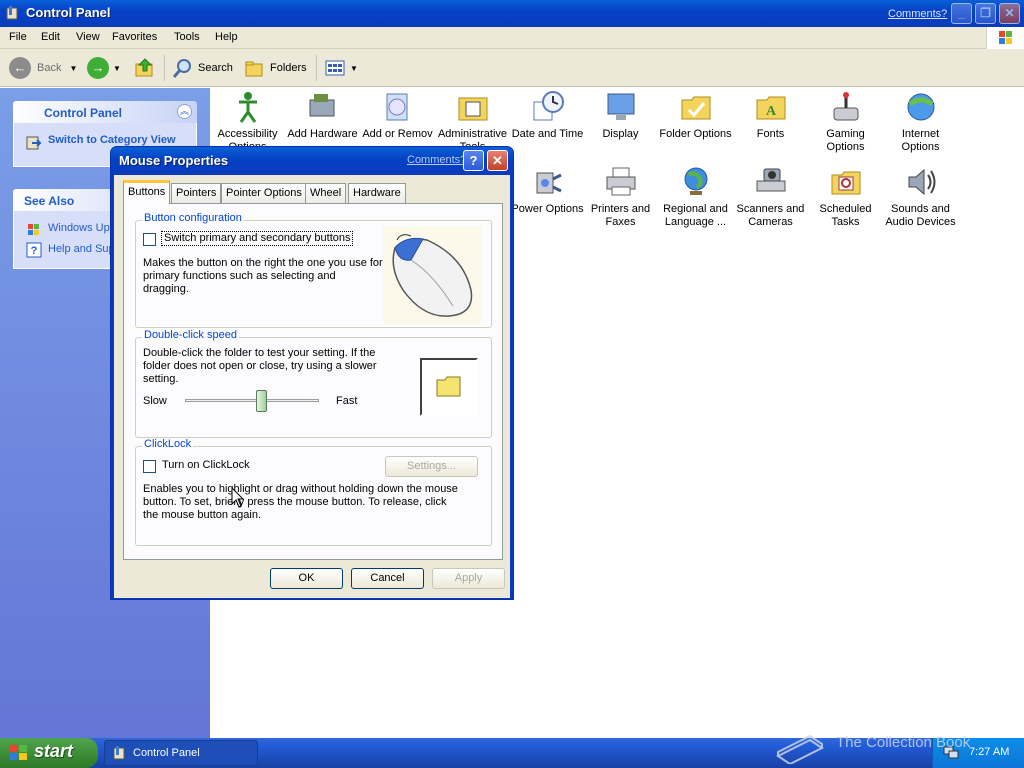  I want to click on taskbar-control-panel-button: Control Panel, so click(181, 753).